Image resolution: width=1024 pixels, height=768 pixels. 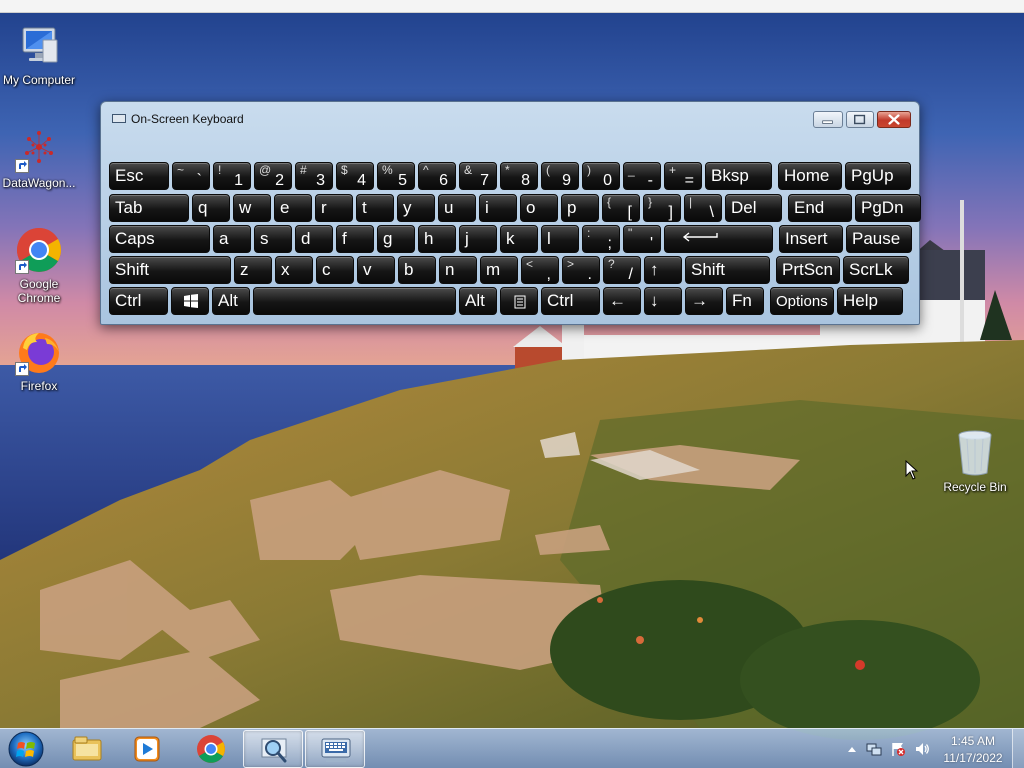 What do you see at coordinates (975, 461) in the screenshot?
I see `desktop-icon-recycle-bin: Recycle Bin` at bounding box center [975, 461].